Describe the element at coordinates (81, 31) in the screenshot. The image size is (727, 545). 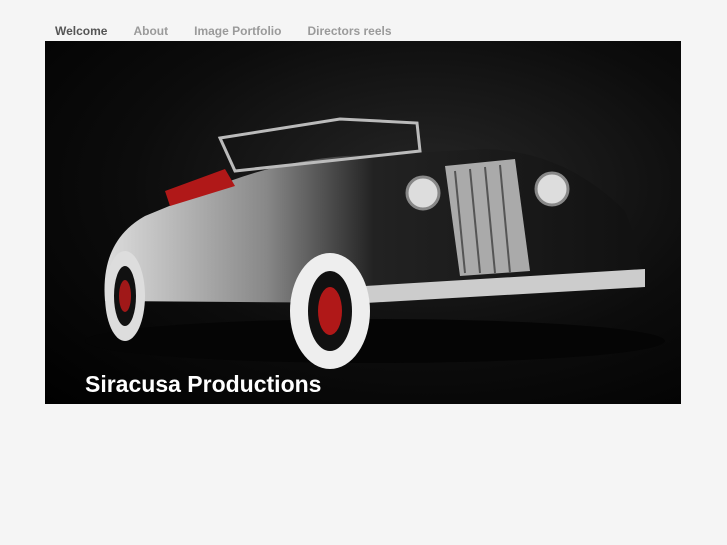
I see `nav-welcome: Welcome` at that location.